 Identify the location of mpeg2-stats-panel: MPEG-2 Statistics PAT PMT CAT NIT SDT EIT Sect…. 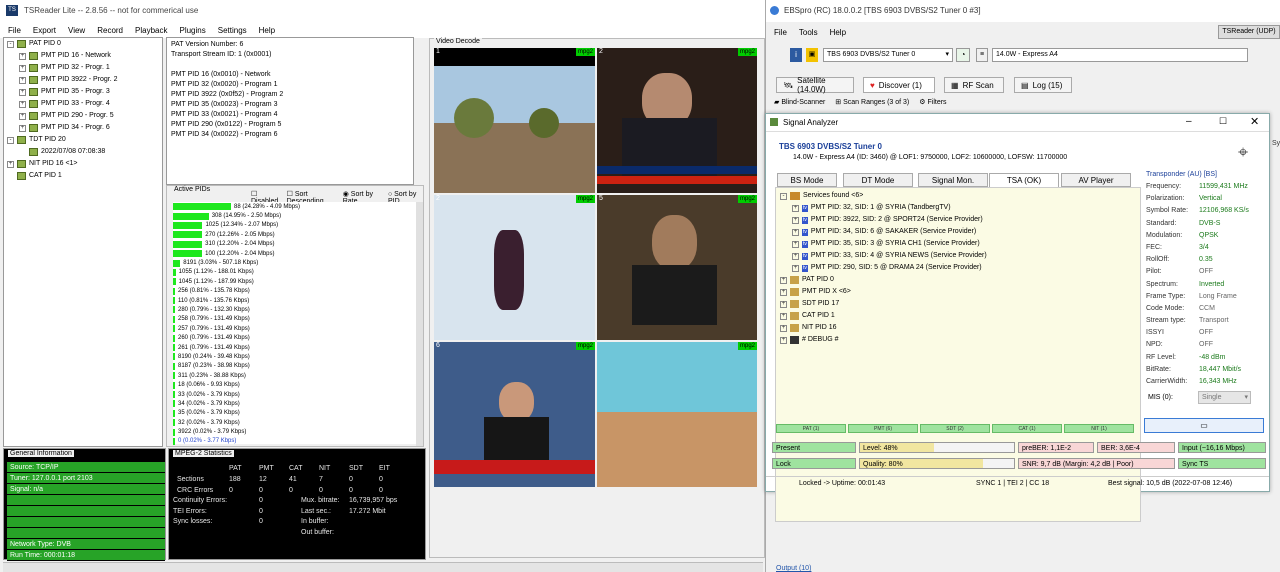
(297, 504).